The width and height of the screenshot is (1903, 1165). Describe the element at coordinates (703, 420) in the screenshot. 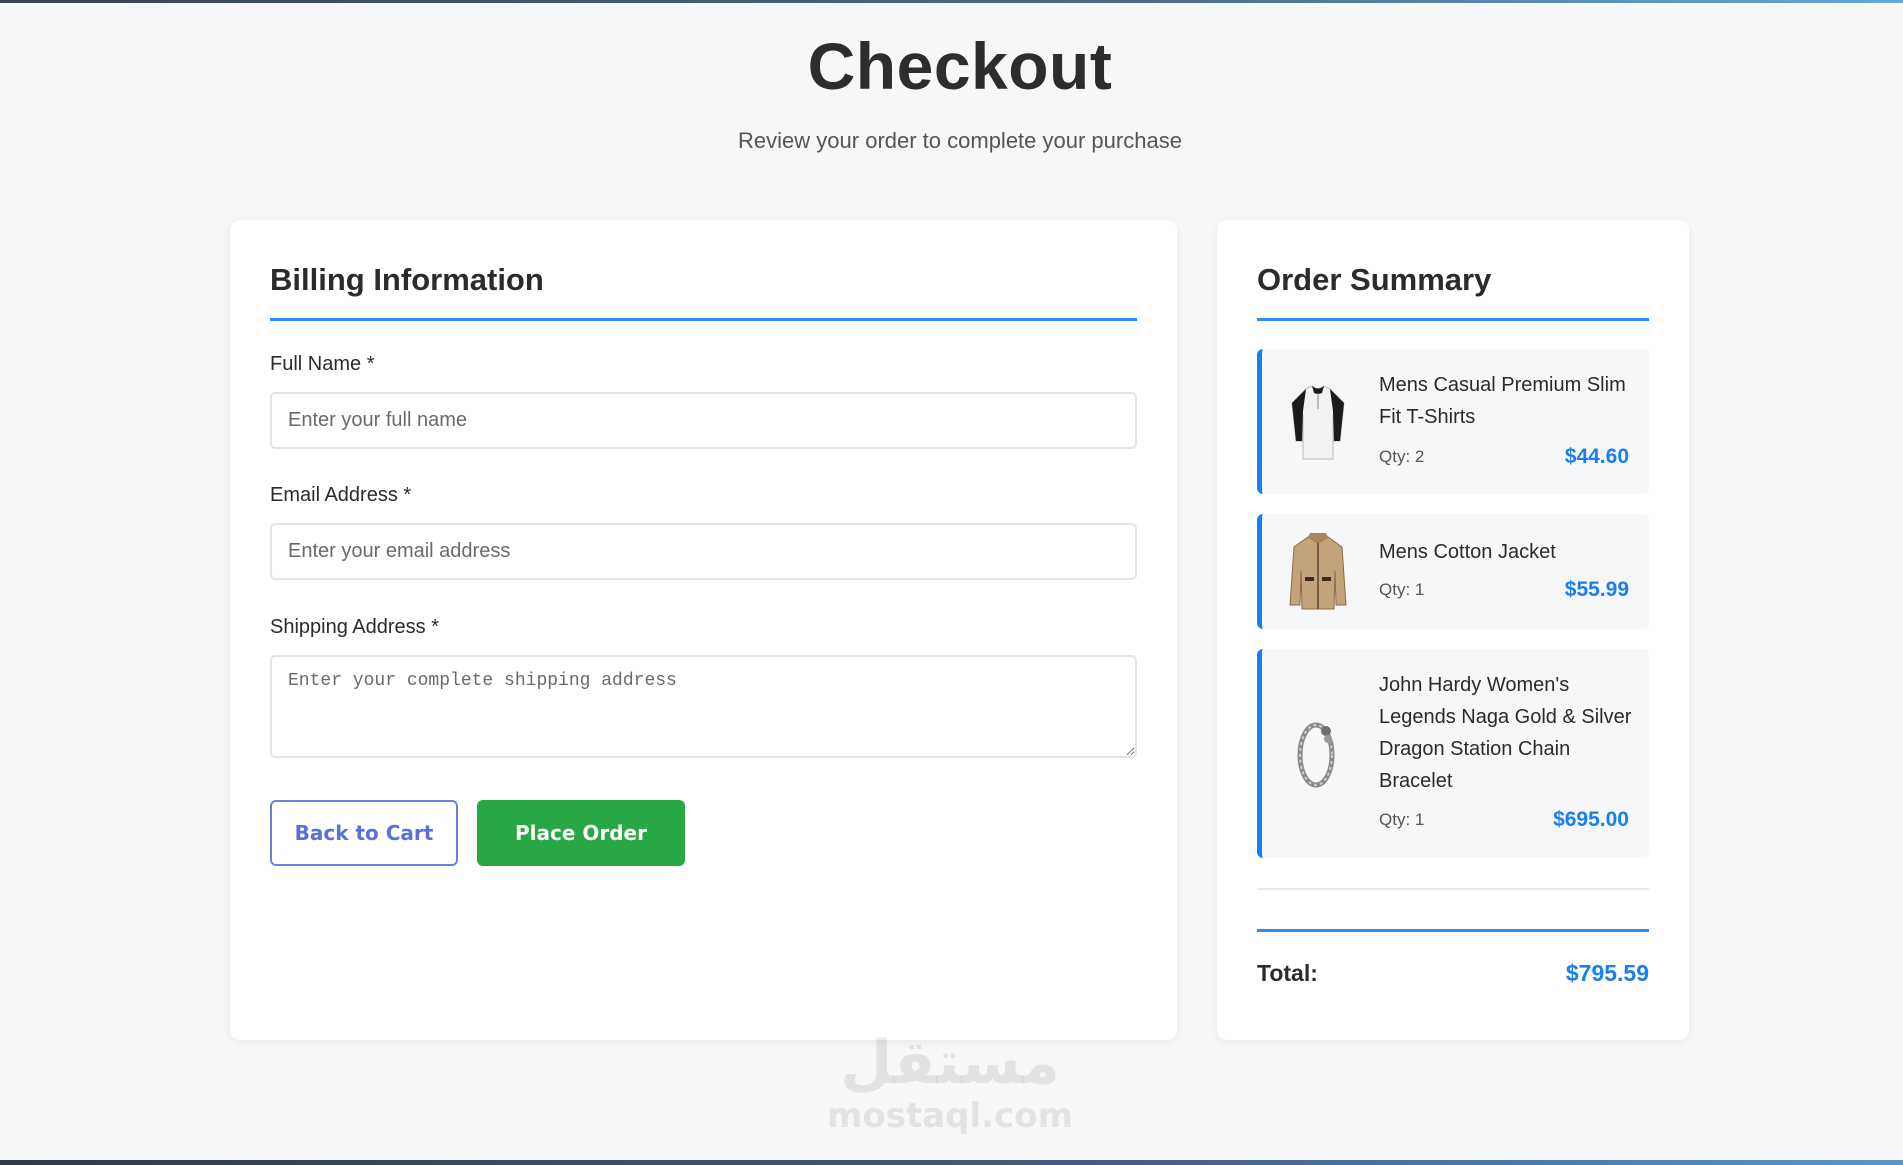

I see `full-name-input` at that location.